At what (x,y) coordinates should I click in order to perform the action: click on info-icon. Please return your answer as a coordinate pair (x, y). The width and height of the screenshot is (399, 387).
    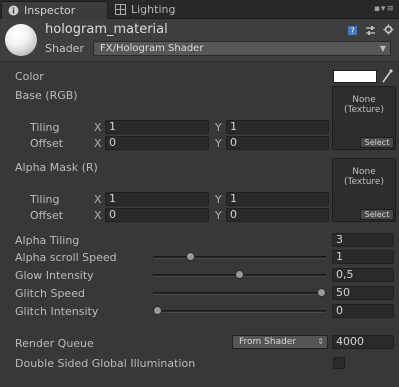
    Looking at the image, I should click on (13, 10).